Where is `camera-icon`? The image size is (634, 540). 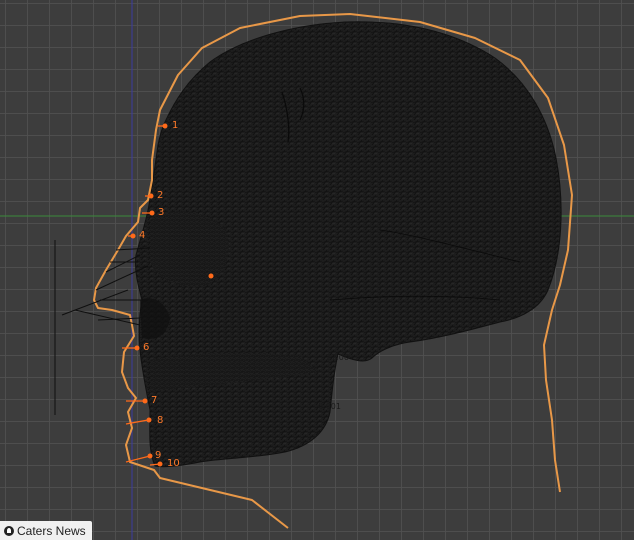 camera-icon is located at coordinates (9, 531).